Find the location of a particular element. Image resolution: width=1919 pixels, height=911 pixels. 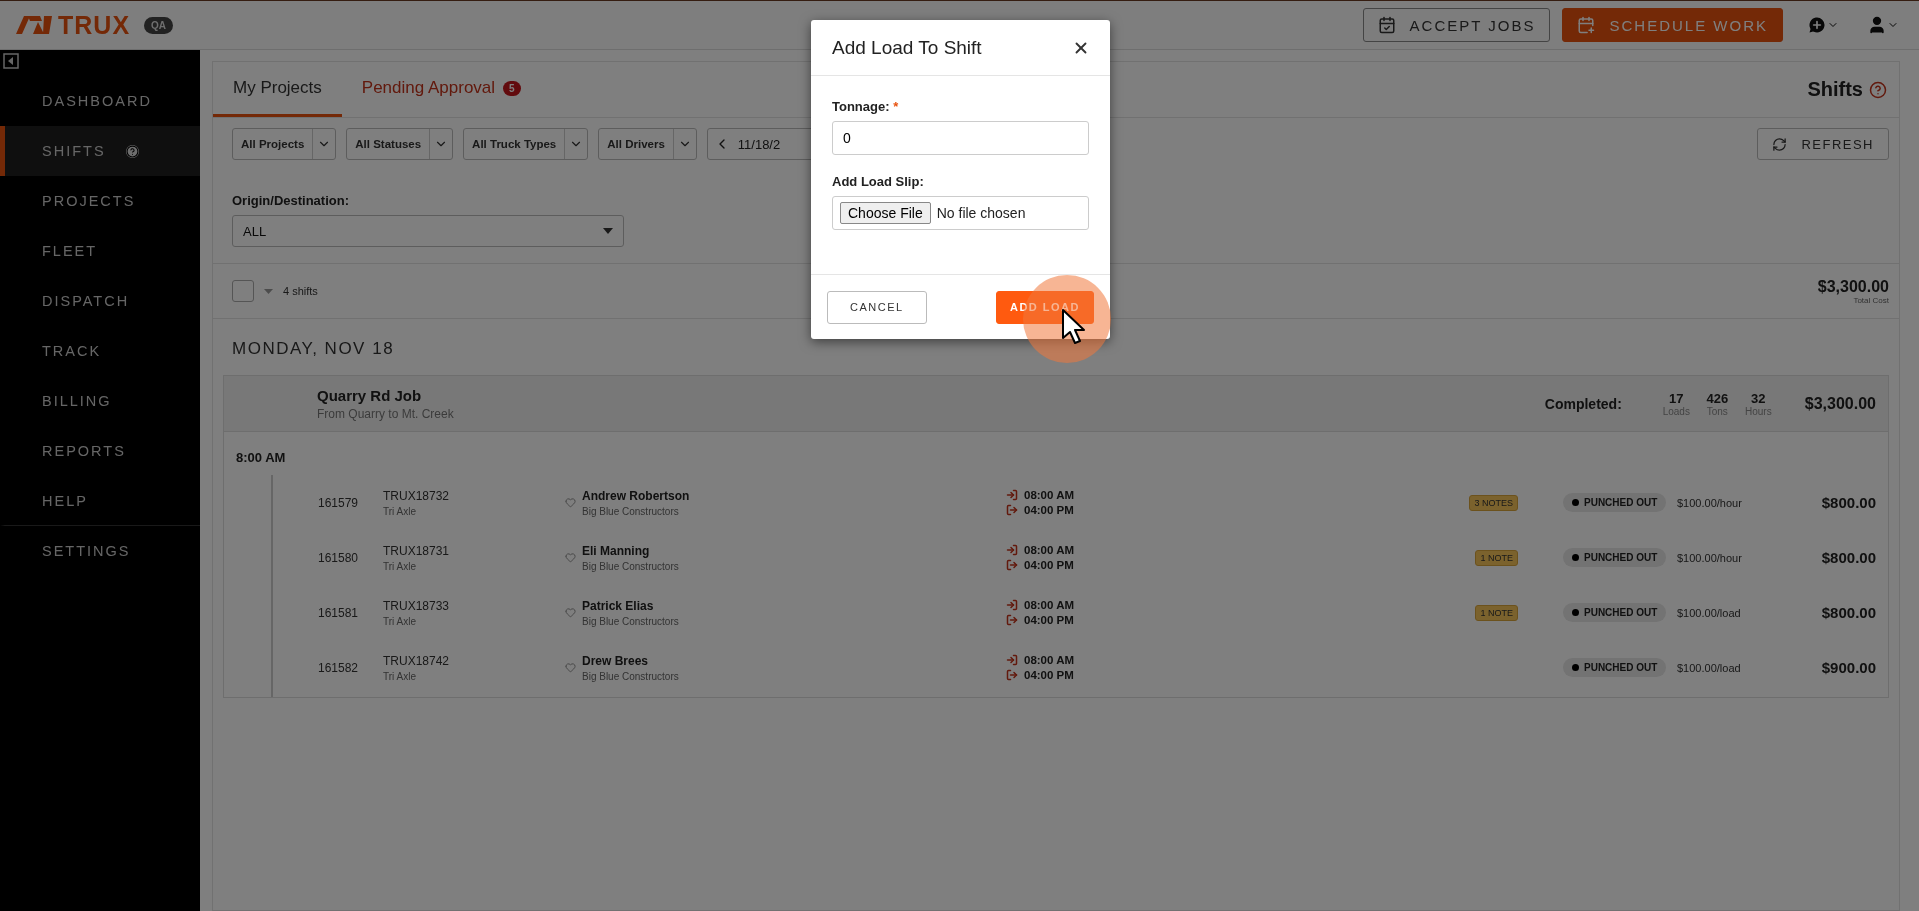

shift-id: 161579 is located at coordinates (339, 502).